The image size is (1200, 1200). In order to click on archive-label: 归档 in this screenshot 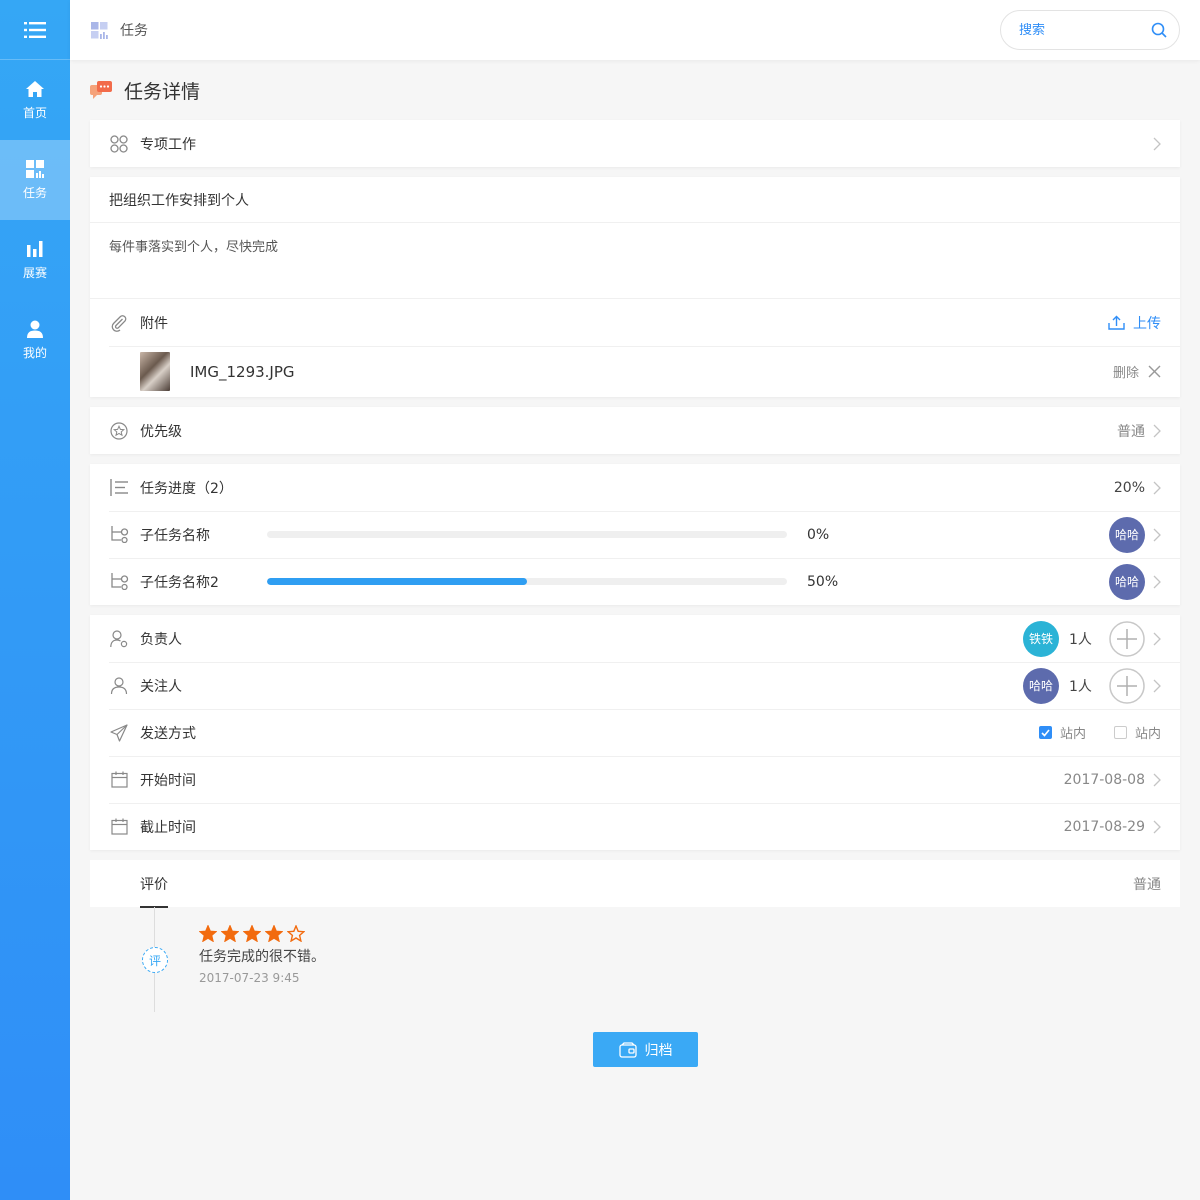, I will do `click(658, 1050)`.